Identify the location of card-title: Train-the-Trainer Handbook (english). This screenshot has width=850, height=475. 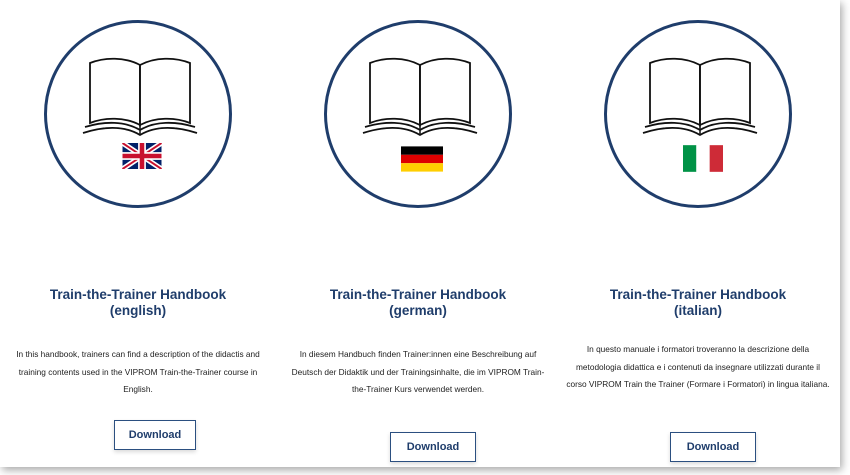
(138, 303).